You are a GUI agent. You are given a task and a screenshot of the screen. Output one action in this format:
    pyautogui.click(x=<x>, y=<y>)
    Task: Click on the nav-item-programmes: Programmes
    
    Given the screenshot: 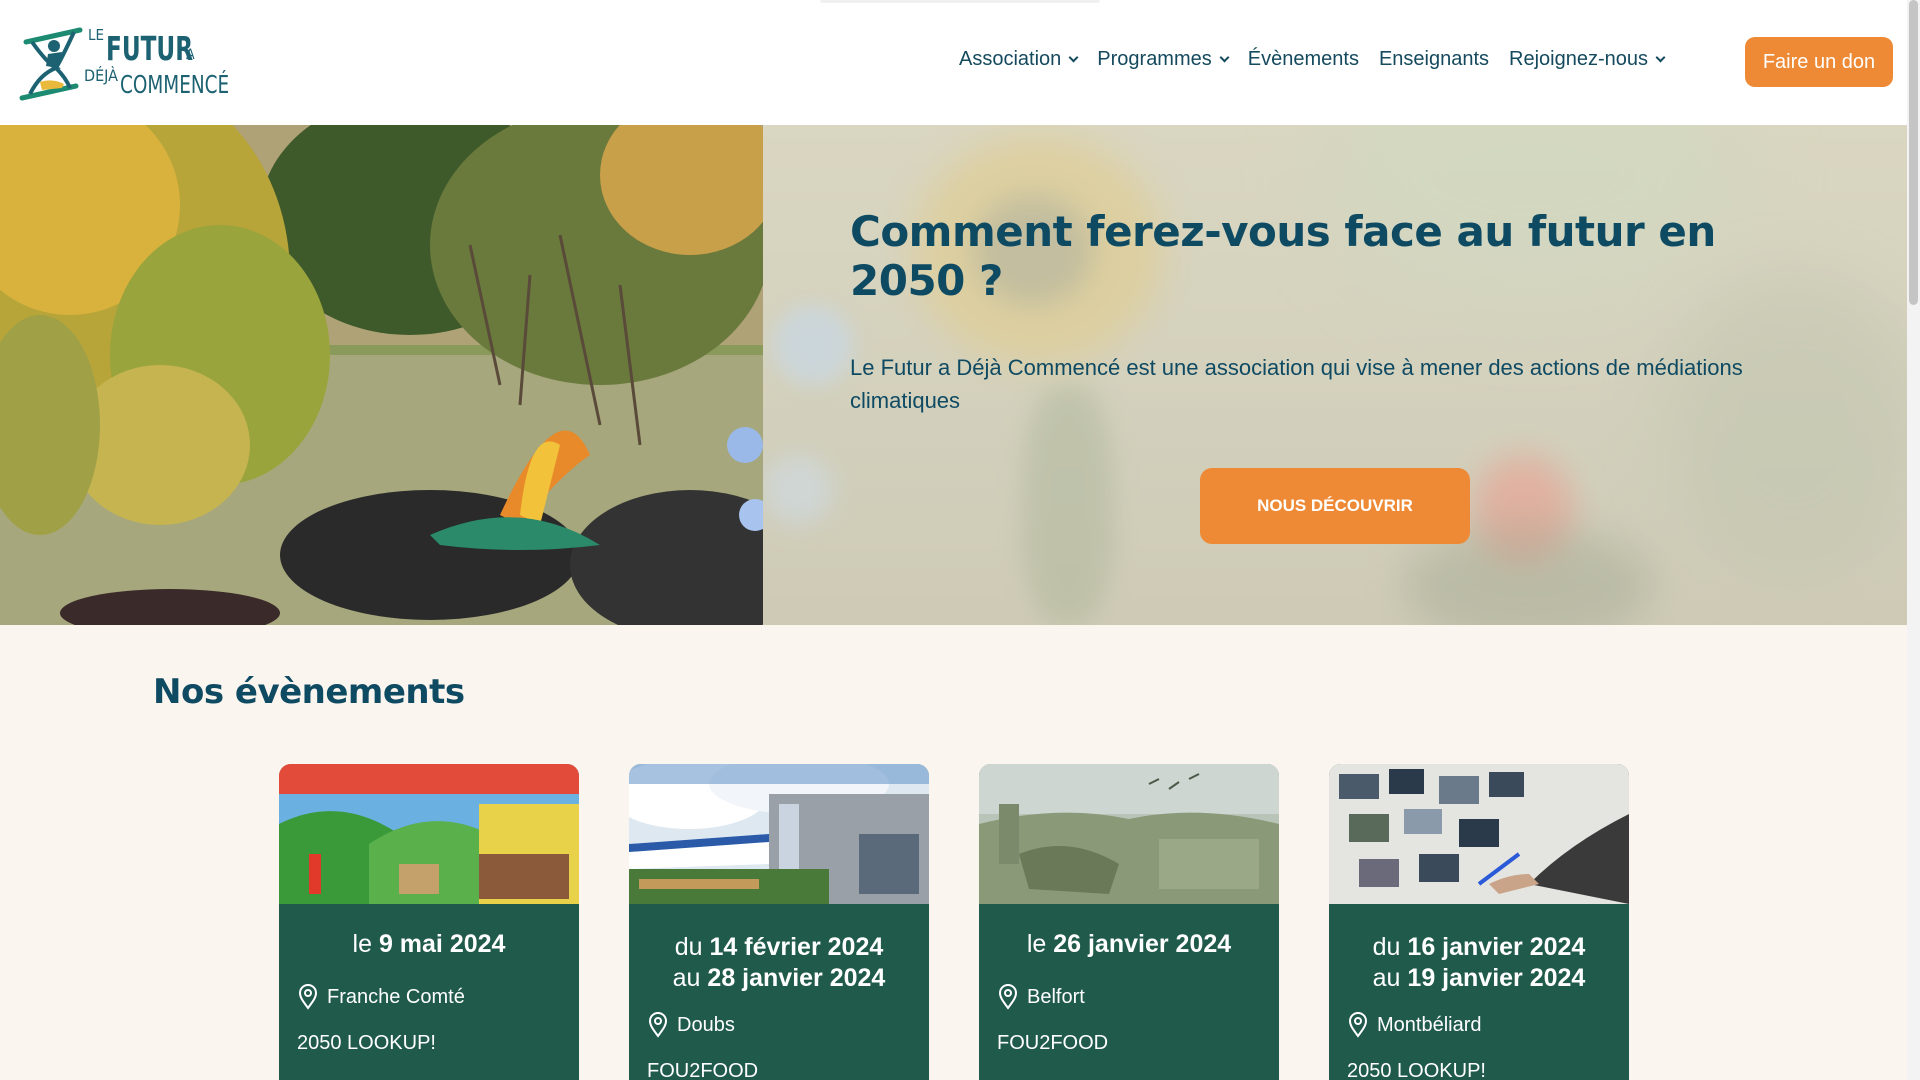 What is the action you would take?
    pyautogui.click(x=1163, y=59)
    